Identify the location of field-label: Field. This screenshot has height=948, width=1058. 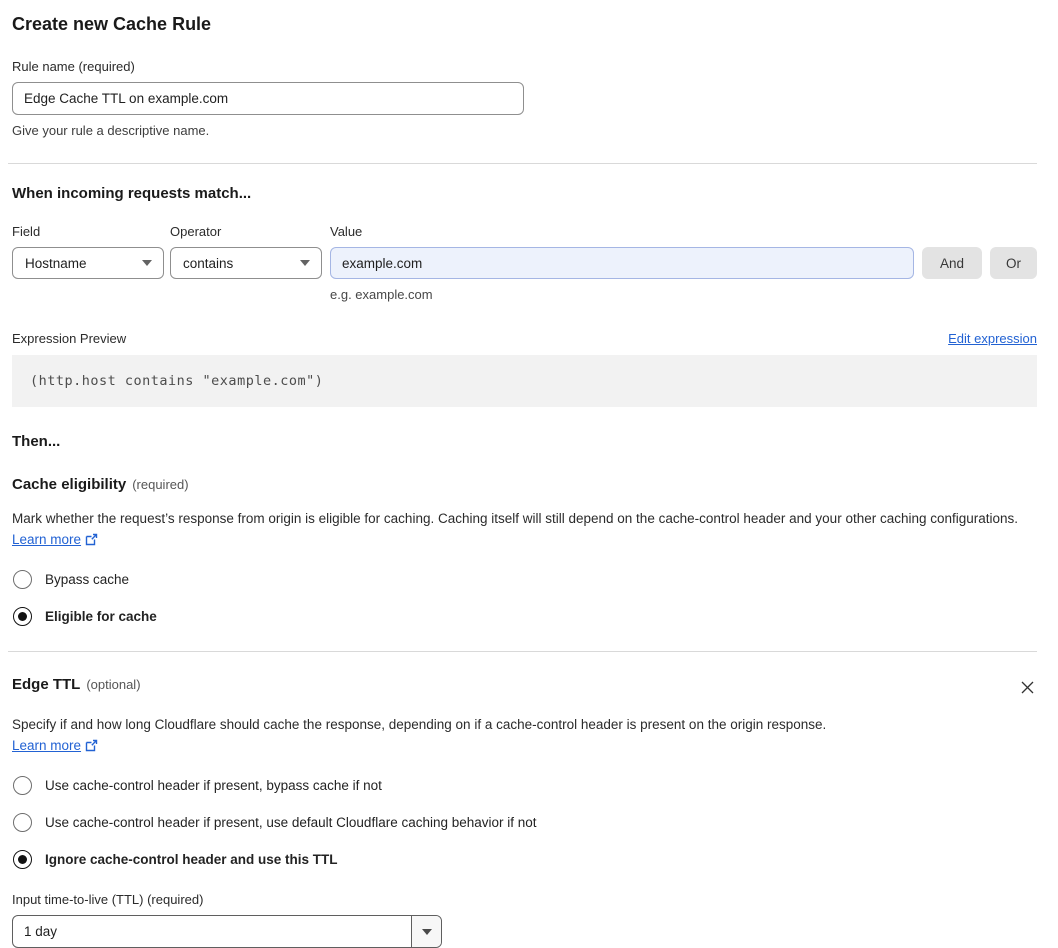
(26, 231).